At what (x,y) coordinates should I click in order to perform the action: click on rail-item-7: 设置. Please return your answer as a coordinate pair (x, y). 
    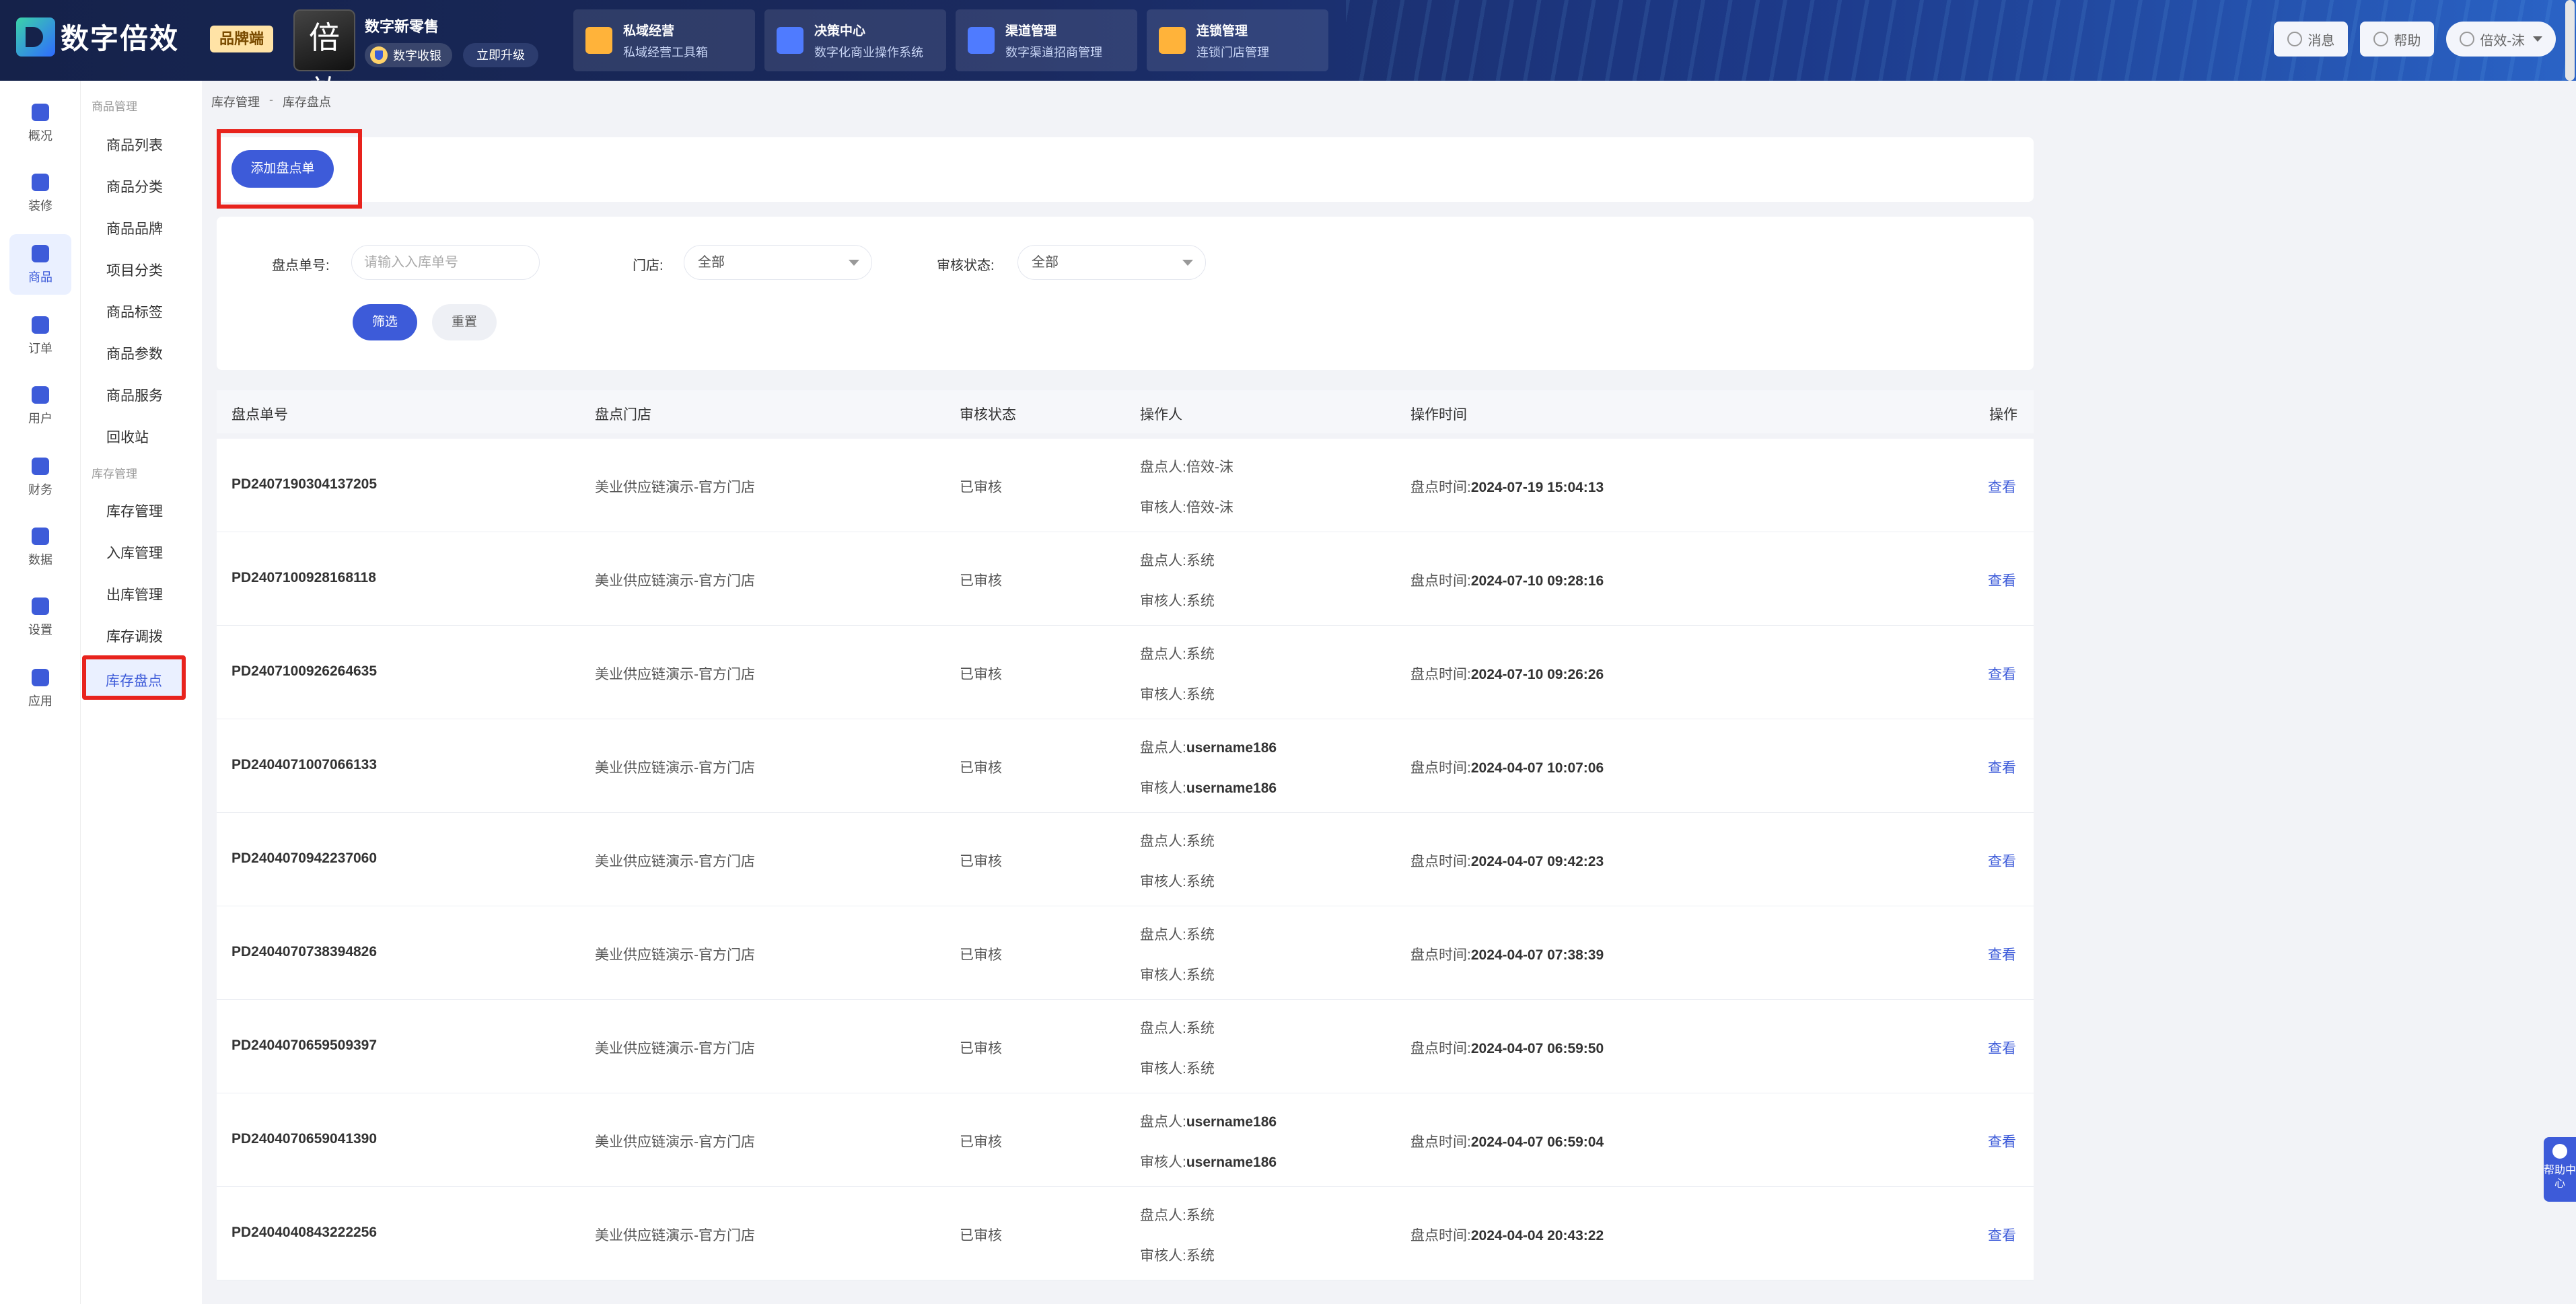
    Looking at the image, I should click on (40, 617).